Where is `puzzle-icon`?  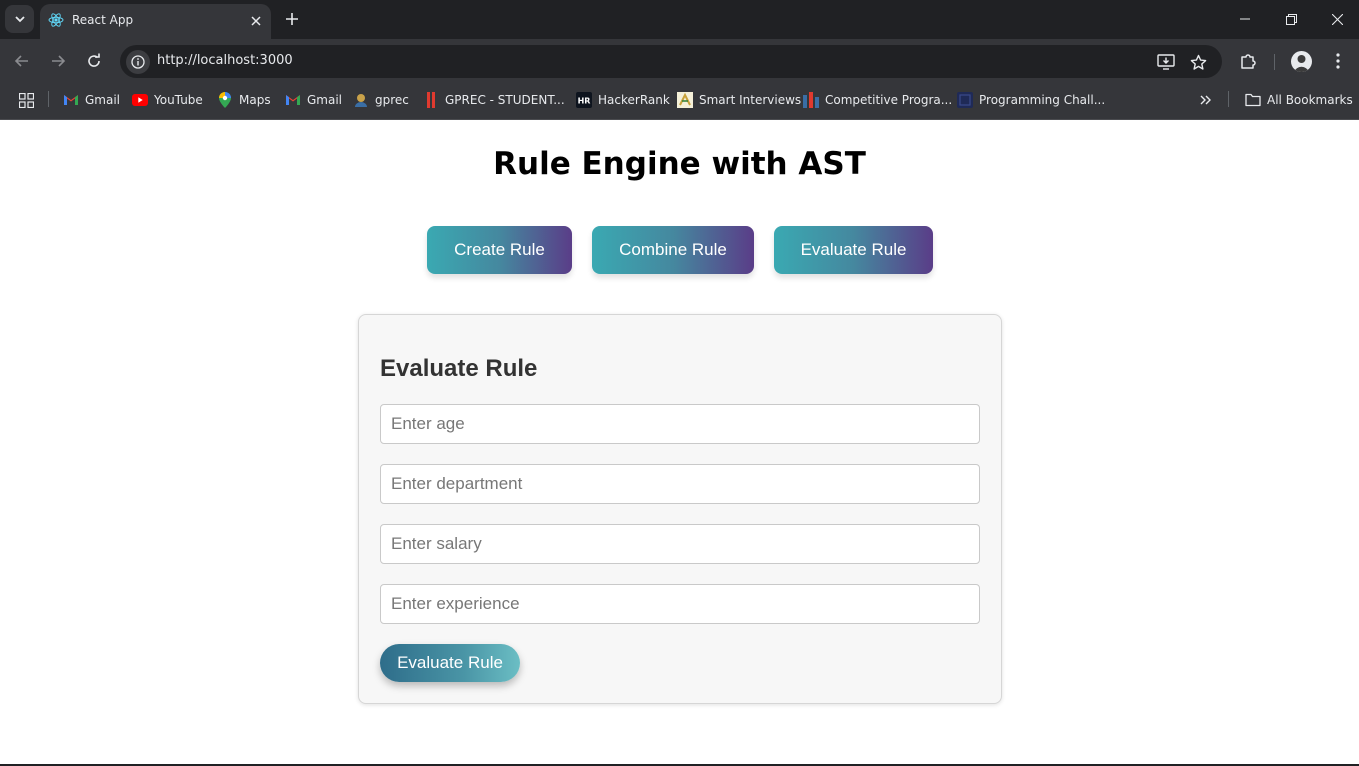 puzzle-icon is located at coordinates (1248, 61).